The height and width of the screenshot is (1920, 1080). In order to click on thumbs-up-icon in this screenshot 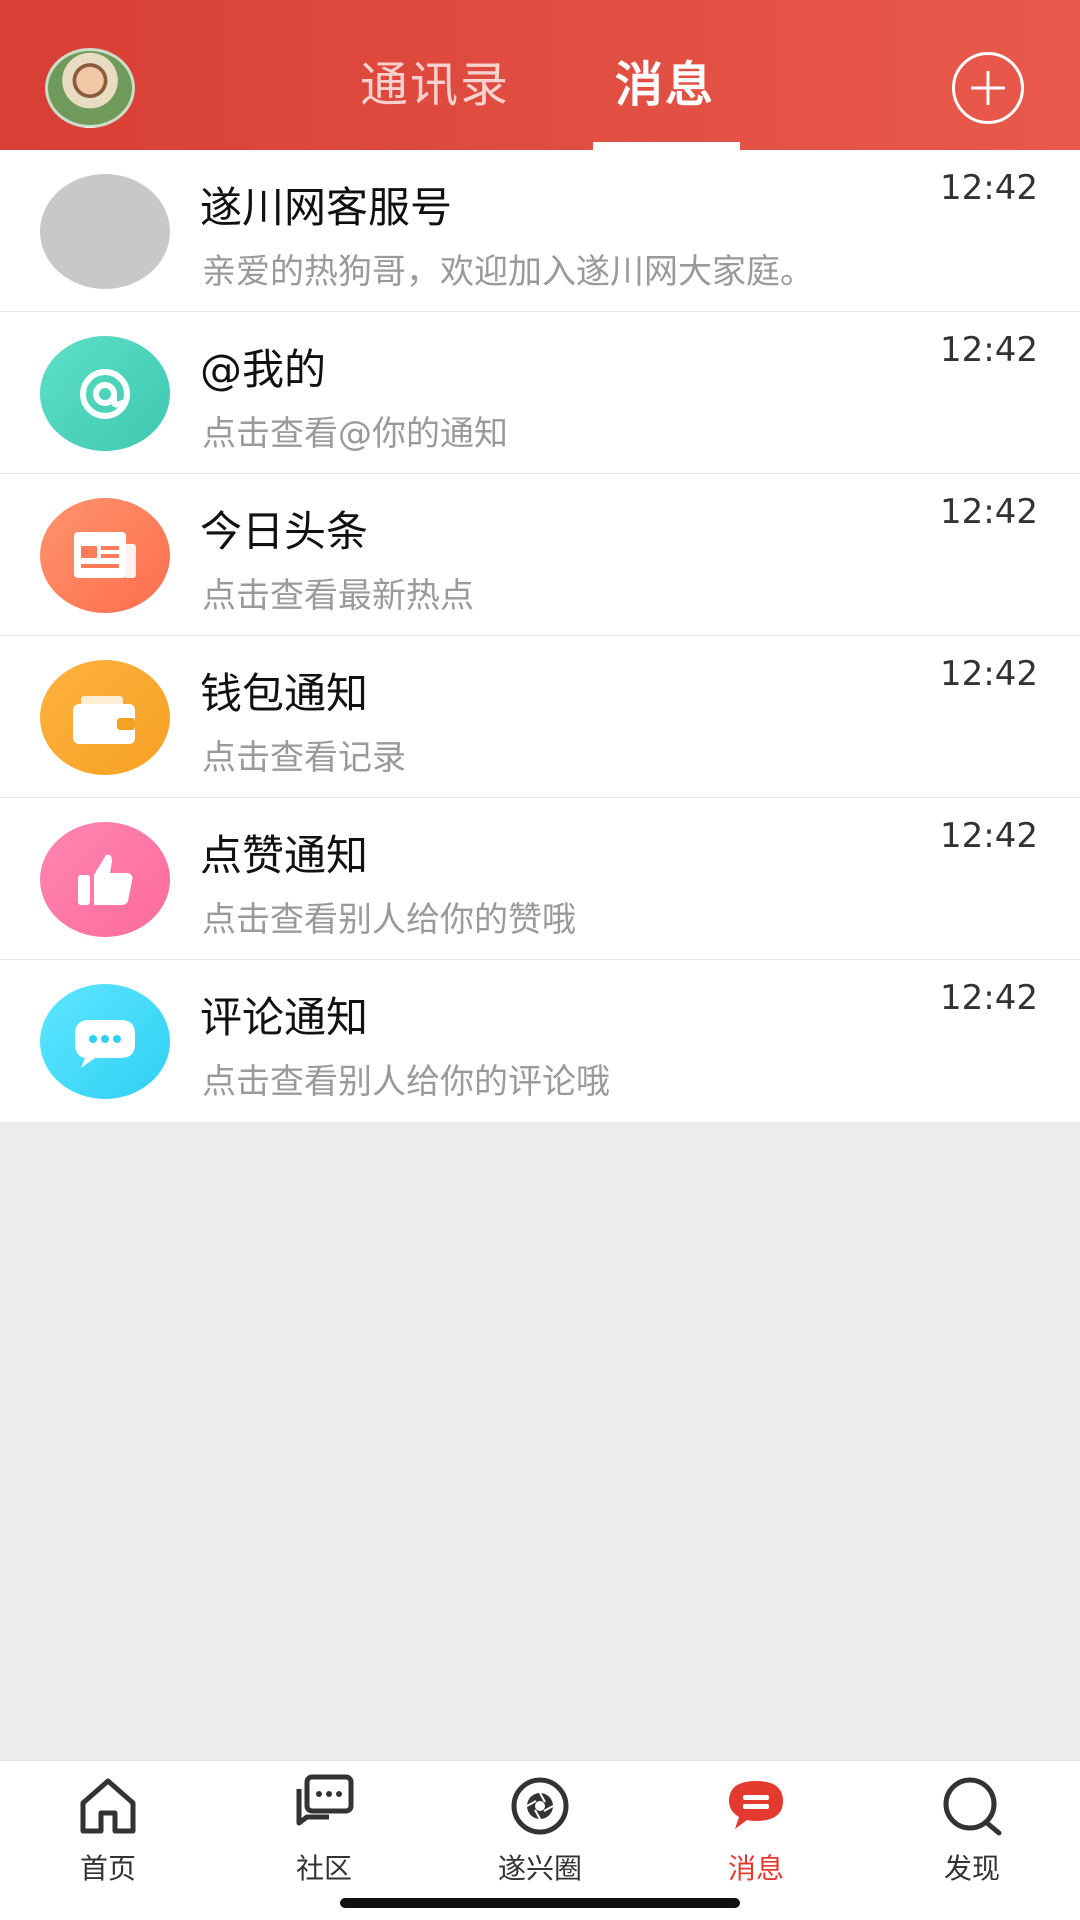, I will do `click(105, 879)`.